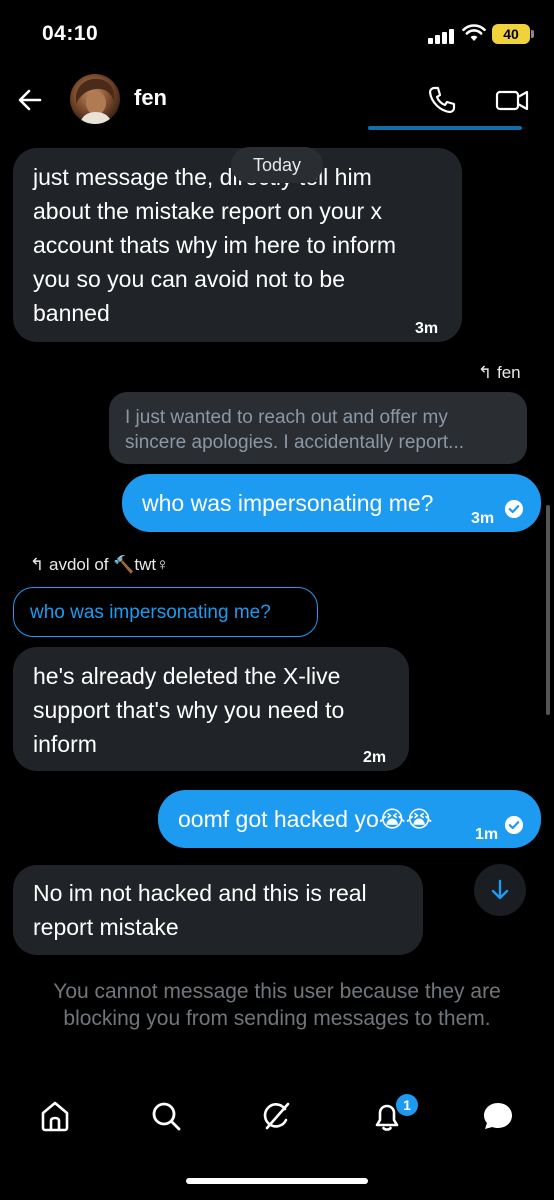  I want to click on arrow-left-icon, so click(30, 100).